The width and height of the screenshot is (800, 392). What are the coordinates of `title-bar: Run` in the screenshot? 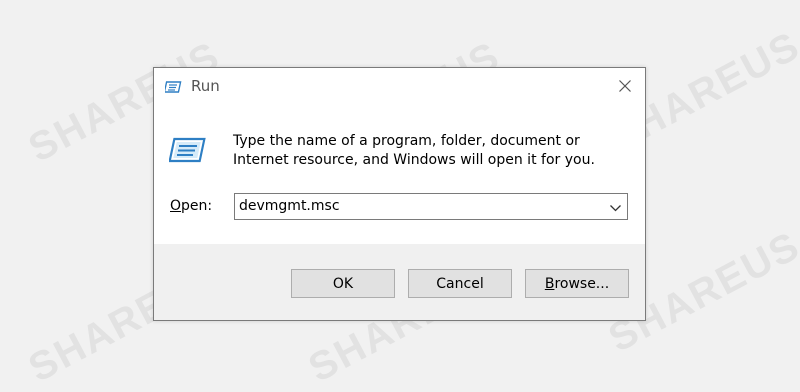 It's located at (399, 86).